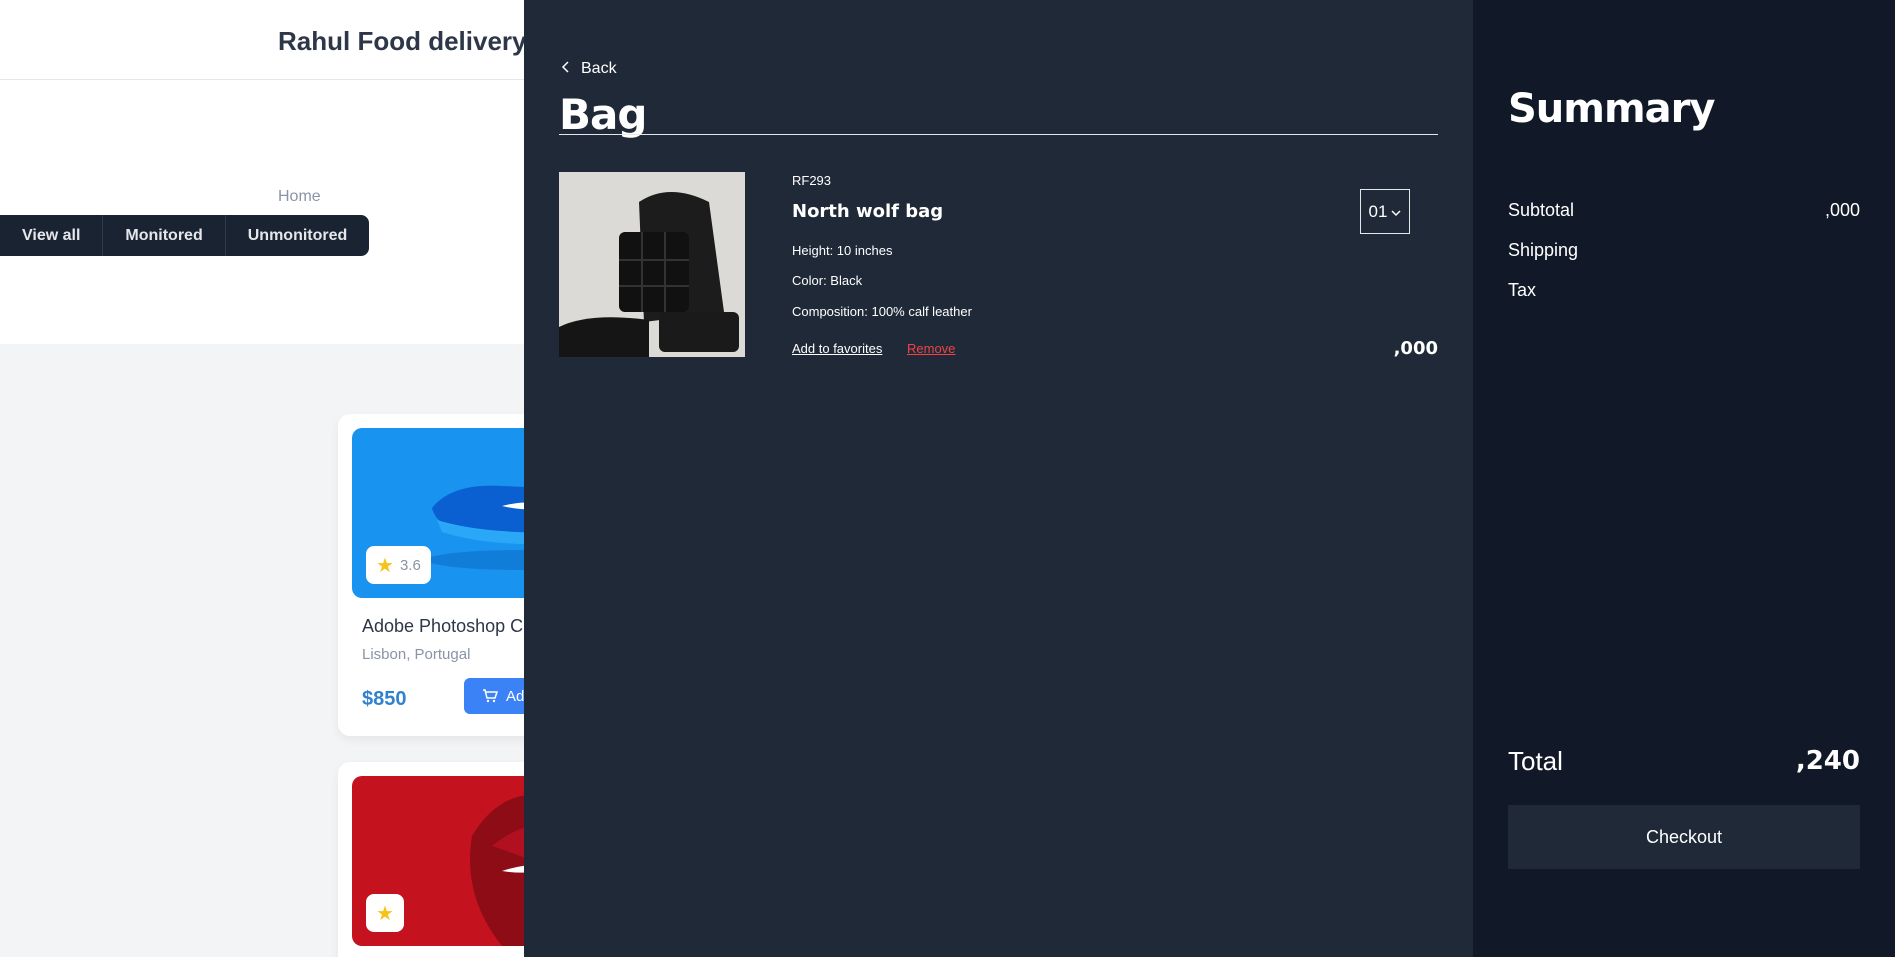  Describe the element at coordinates (398, 565) in the screenshot. I see `rating-badge: ★ 3.6` at that location.